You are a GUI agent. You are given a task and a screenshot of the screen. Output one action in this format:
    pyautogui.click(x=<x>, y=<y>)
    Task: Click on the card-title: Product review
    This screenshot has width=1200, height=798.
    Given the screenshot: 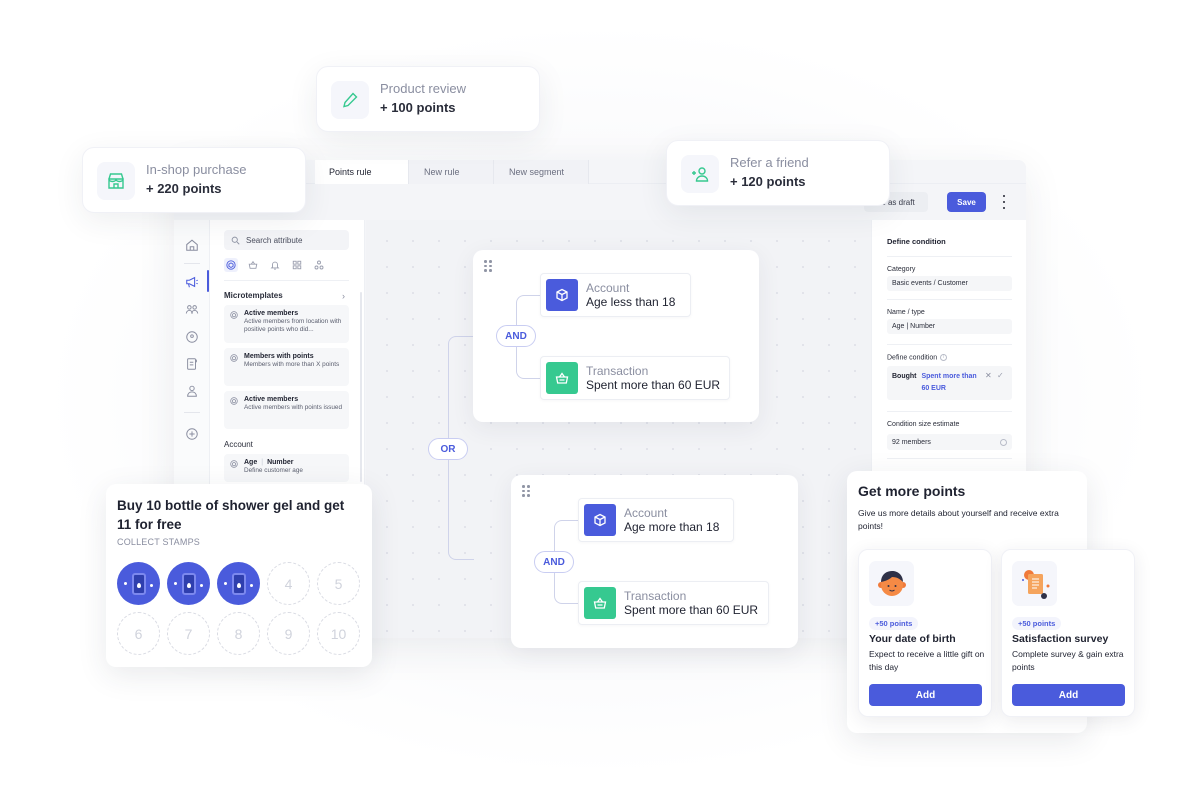 What is the action you would take?
    pyautogui.click(x=423, y=88)
    